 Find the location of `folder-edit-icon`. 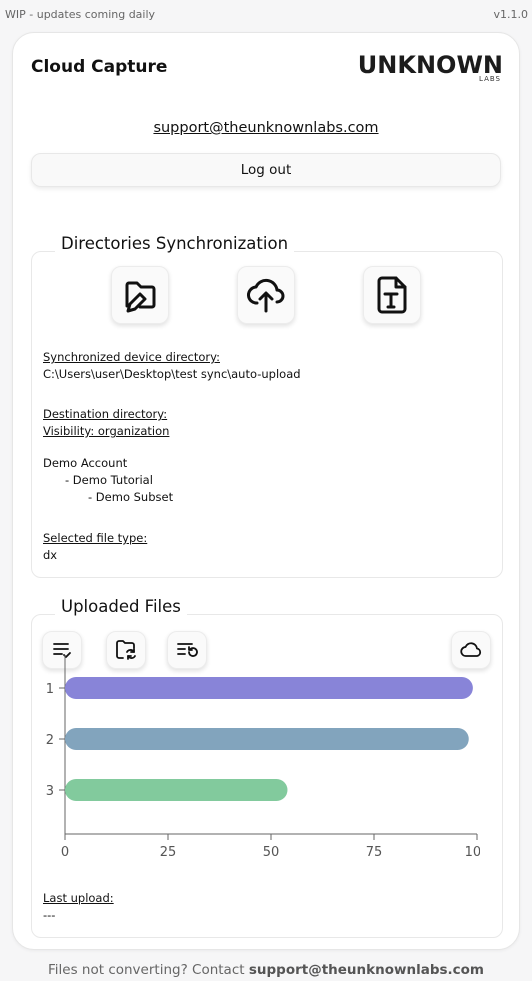

folder-edit-icon is located at coordinates (140, 297).